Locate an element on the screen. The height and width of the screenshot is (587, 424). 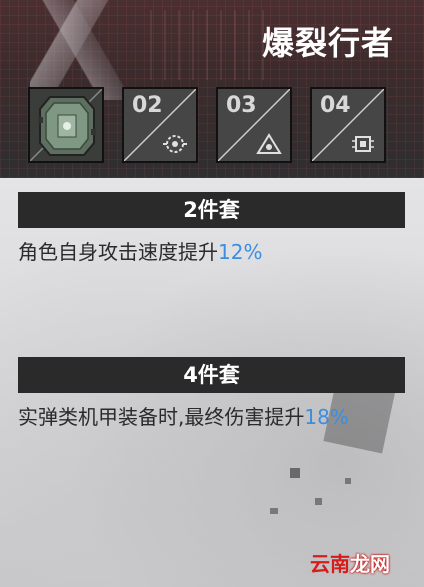
processor-icon is located at coordinates (363, 144).